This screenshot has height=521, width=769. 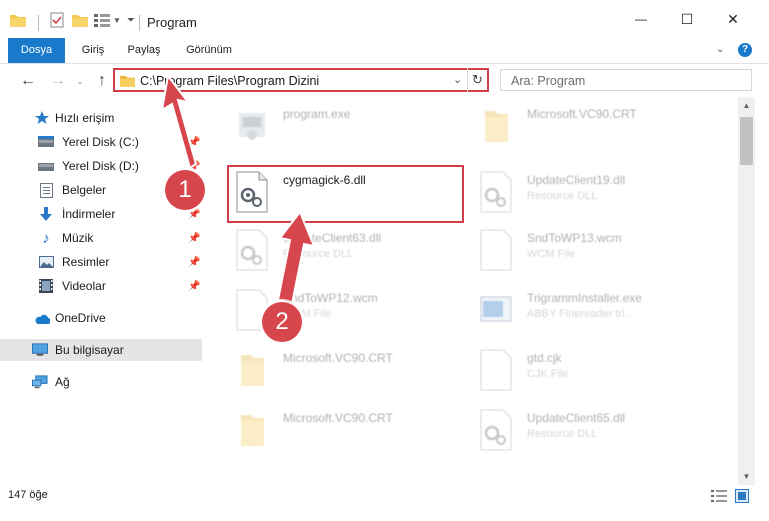 I want to click on address-path: C:\Program Files\Program Dizini, so click(x=229, y=81).